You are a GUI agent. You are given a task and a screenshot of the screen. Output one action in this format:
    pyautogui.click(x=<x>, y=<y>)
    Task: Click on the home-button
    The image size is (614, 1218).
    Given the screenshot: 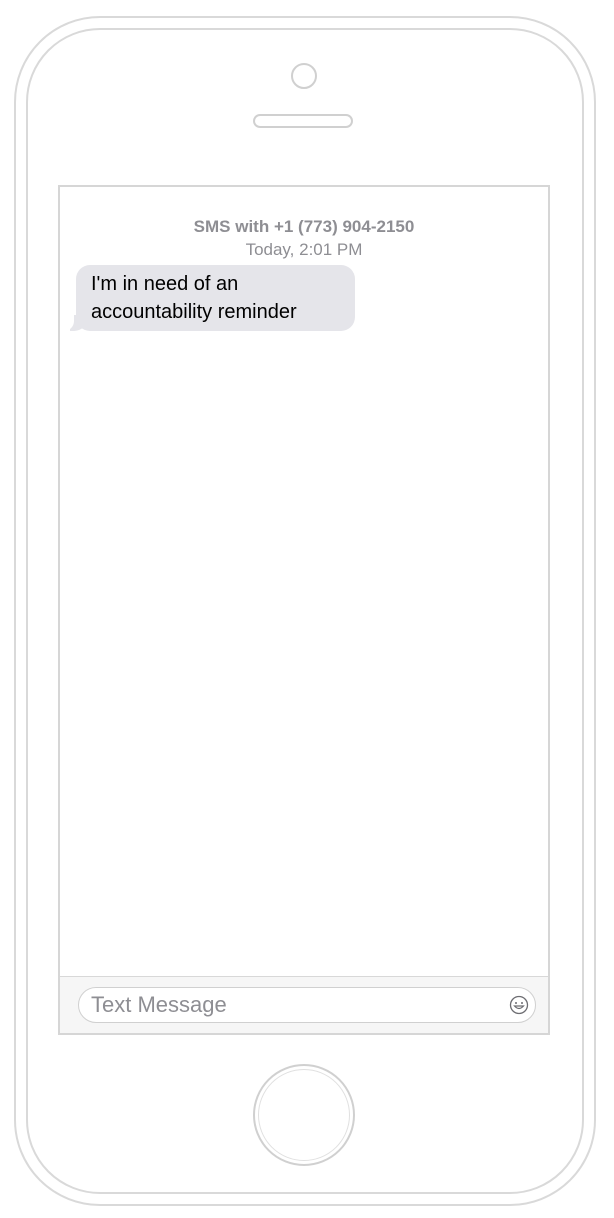 What is the action you would take?
    pyautogui.click(x=304, y=1115)
    